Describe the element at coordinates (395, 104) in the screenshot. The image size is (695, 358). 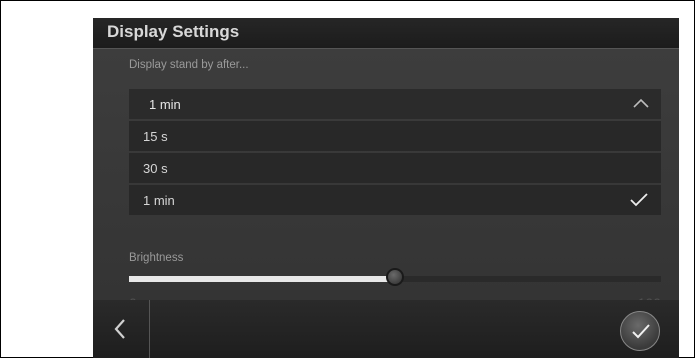
I see `standby-dropdown: 1 min` at that location.